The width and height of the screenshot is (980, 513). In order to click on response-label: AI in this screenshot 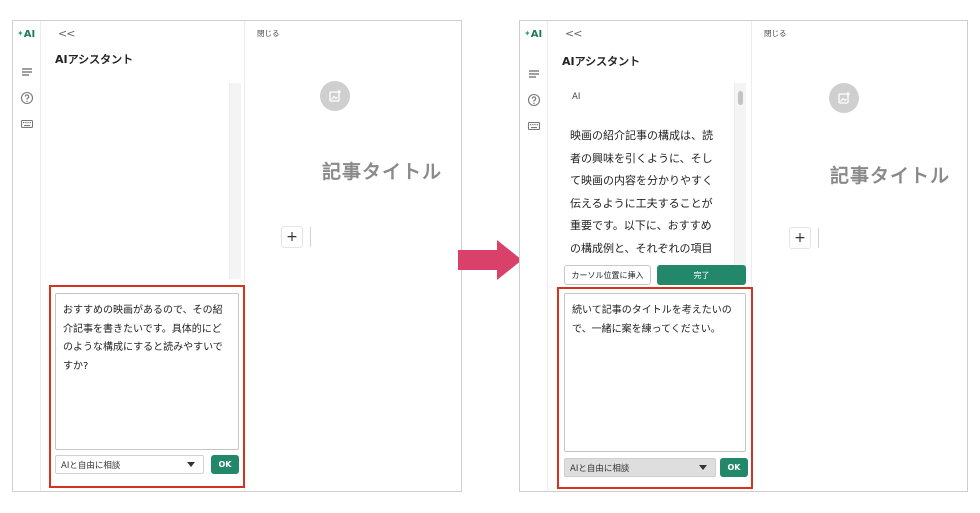, I will do `click(576, 97)`.